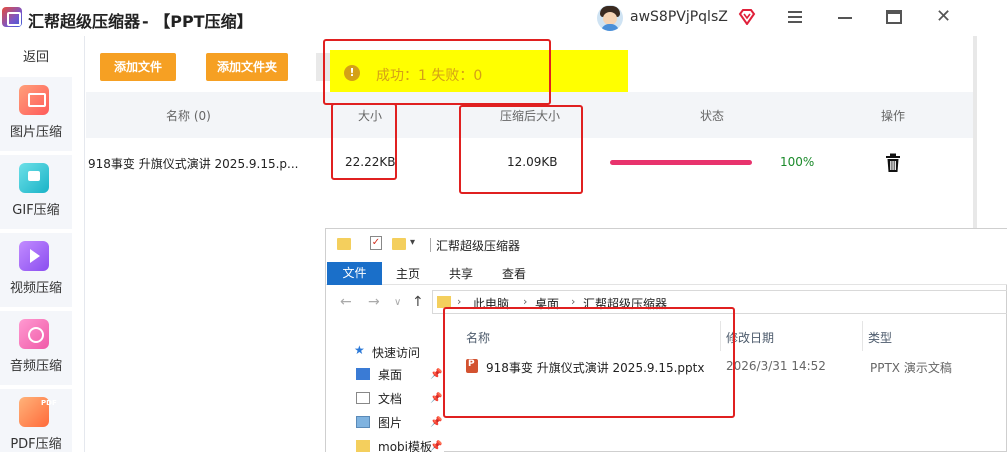 This screenshot has width=1007, height=452. I want to click on col-file-name: 名称, so click(478, 337).